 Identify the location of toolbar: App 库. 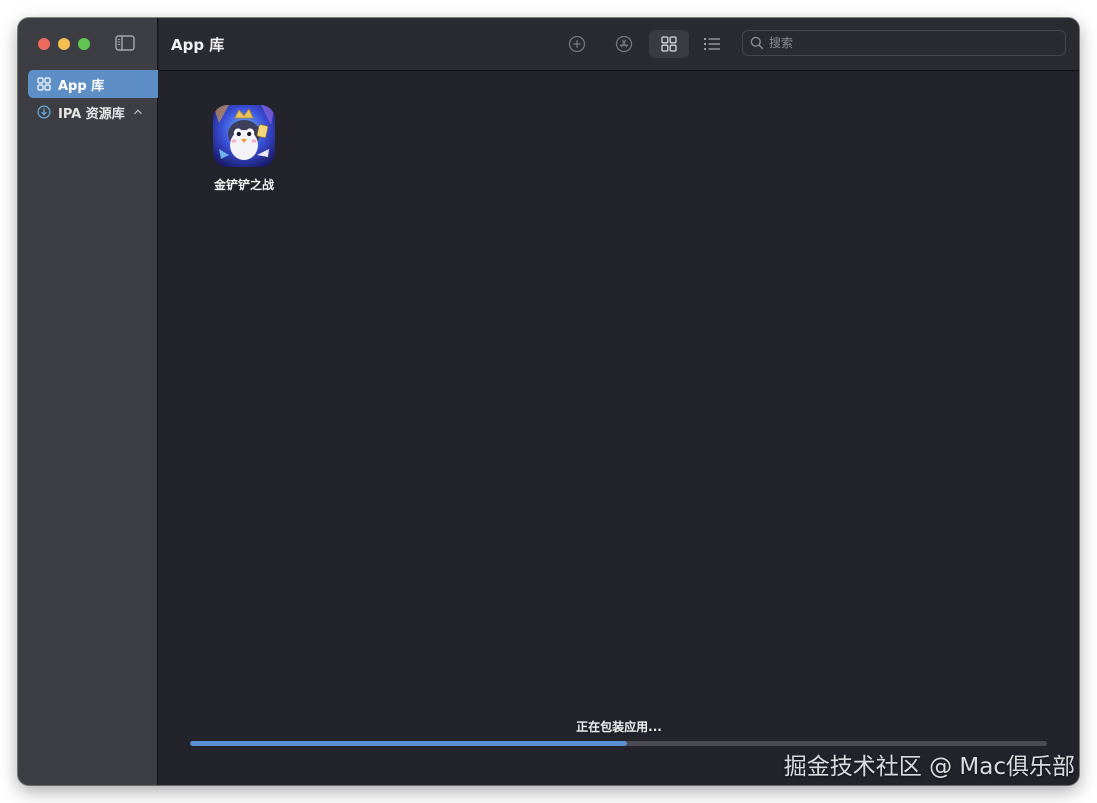
(619, 44).